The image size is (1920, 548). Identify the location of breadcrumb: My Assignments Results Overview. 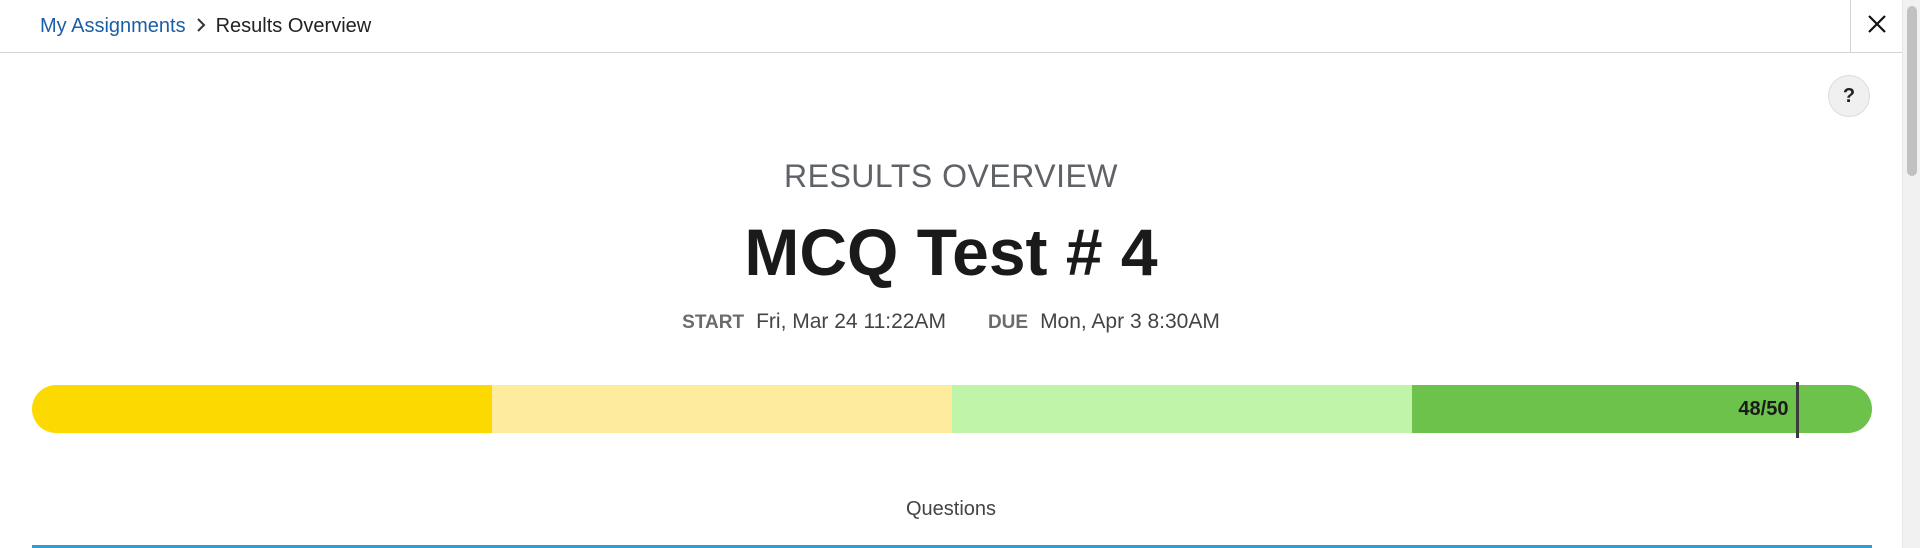
(205, 26).